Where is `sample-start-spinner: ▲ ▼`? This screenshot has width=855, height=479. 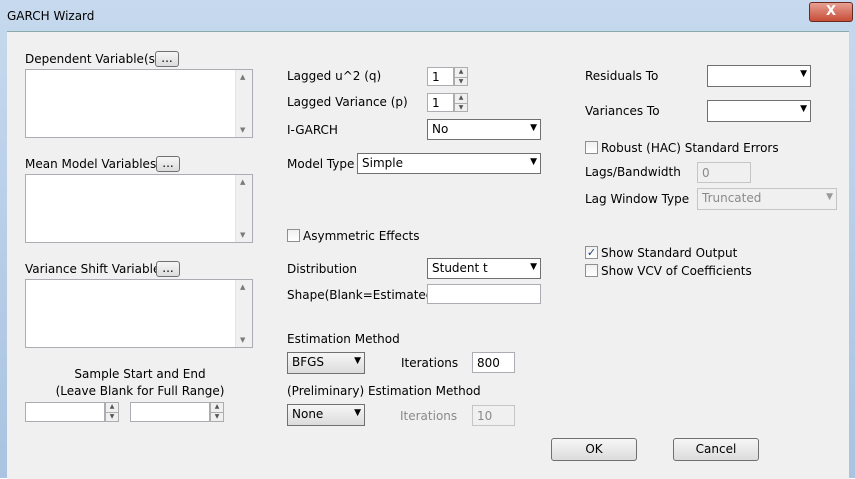 sample-start-spinner: ▲ ▼ is located at coordinates (112, 412).